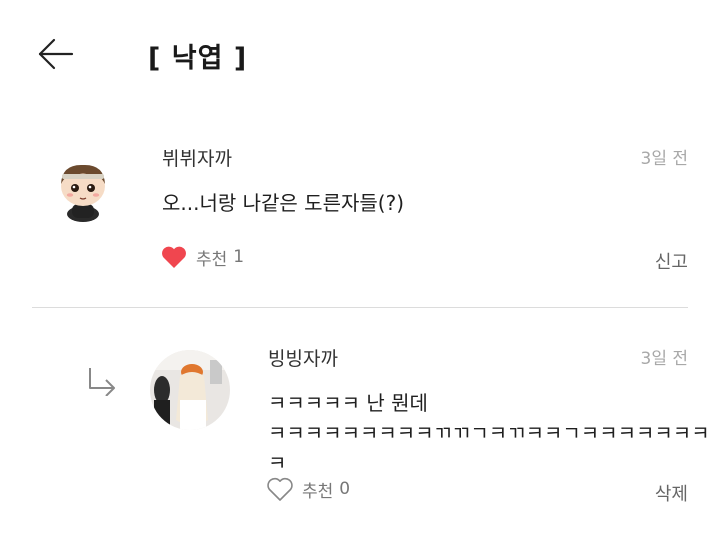 This screenshot has height=551, width=720. Describe the element at coordinates (360, 307) in the screenshot. I see `divider` at that location.